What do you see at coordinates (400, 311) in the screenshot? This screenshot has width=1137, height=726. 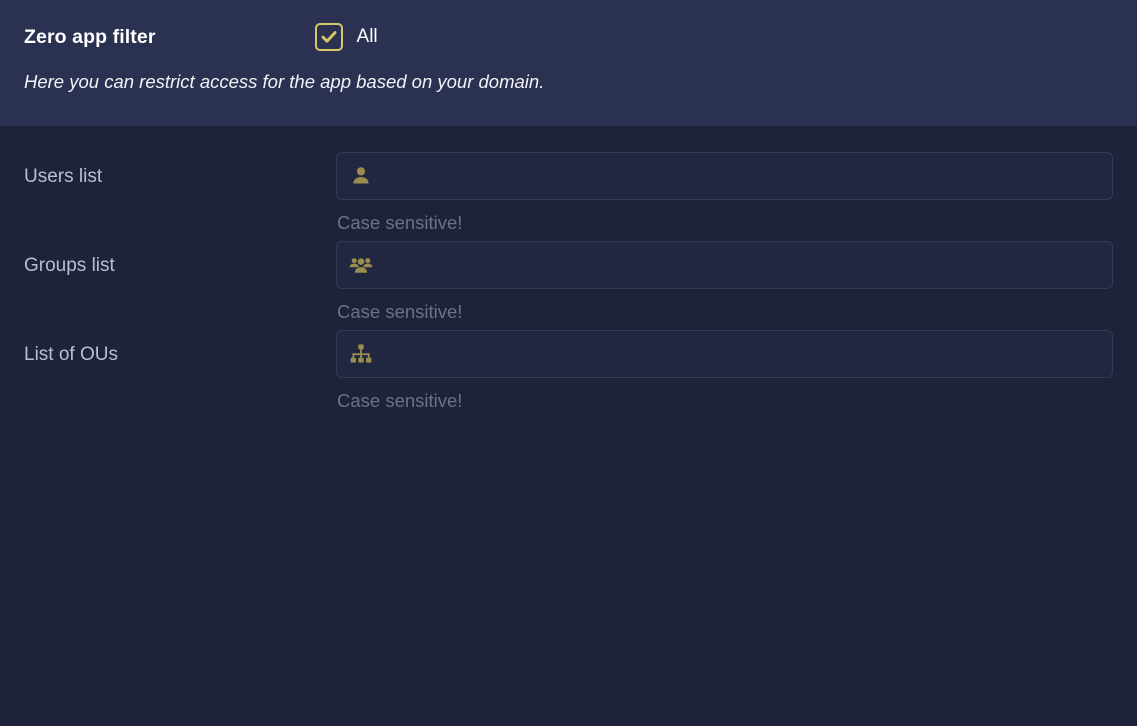 I see `groups-list-hint: Case sensitive!` at bounding box center [400, 311].